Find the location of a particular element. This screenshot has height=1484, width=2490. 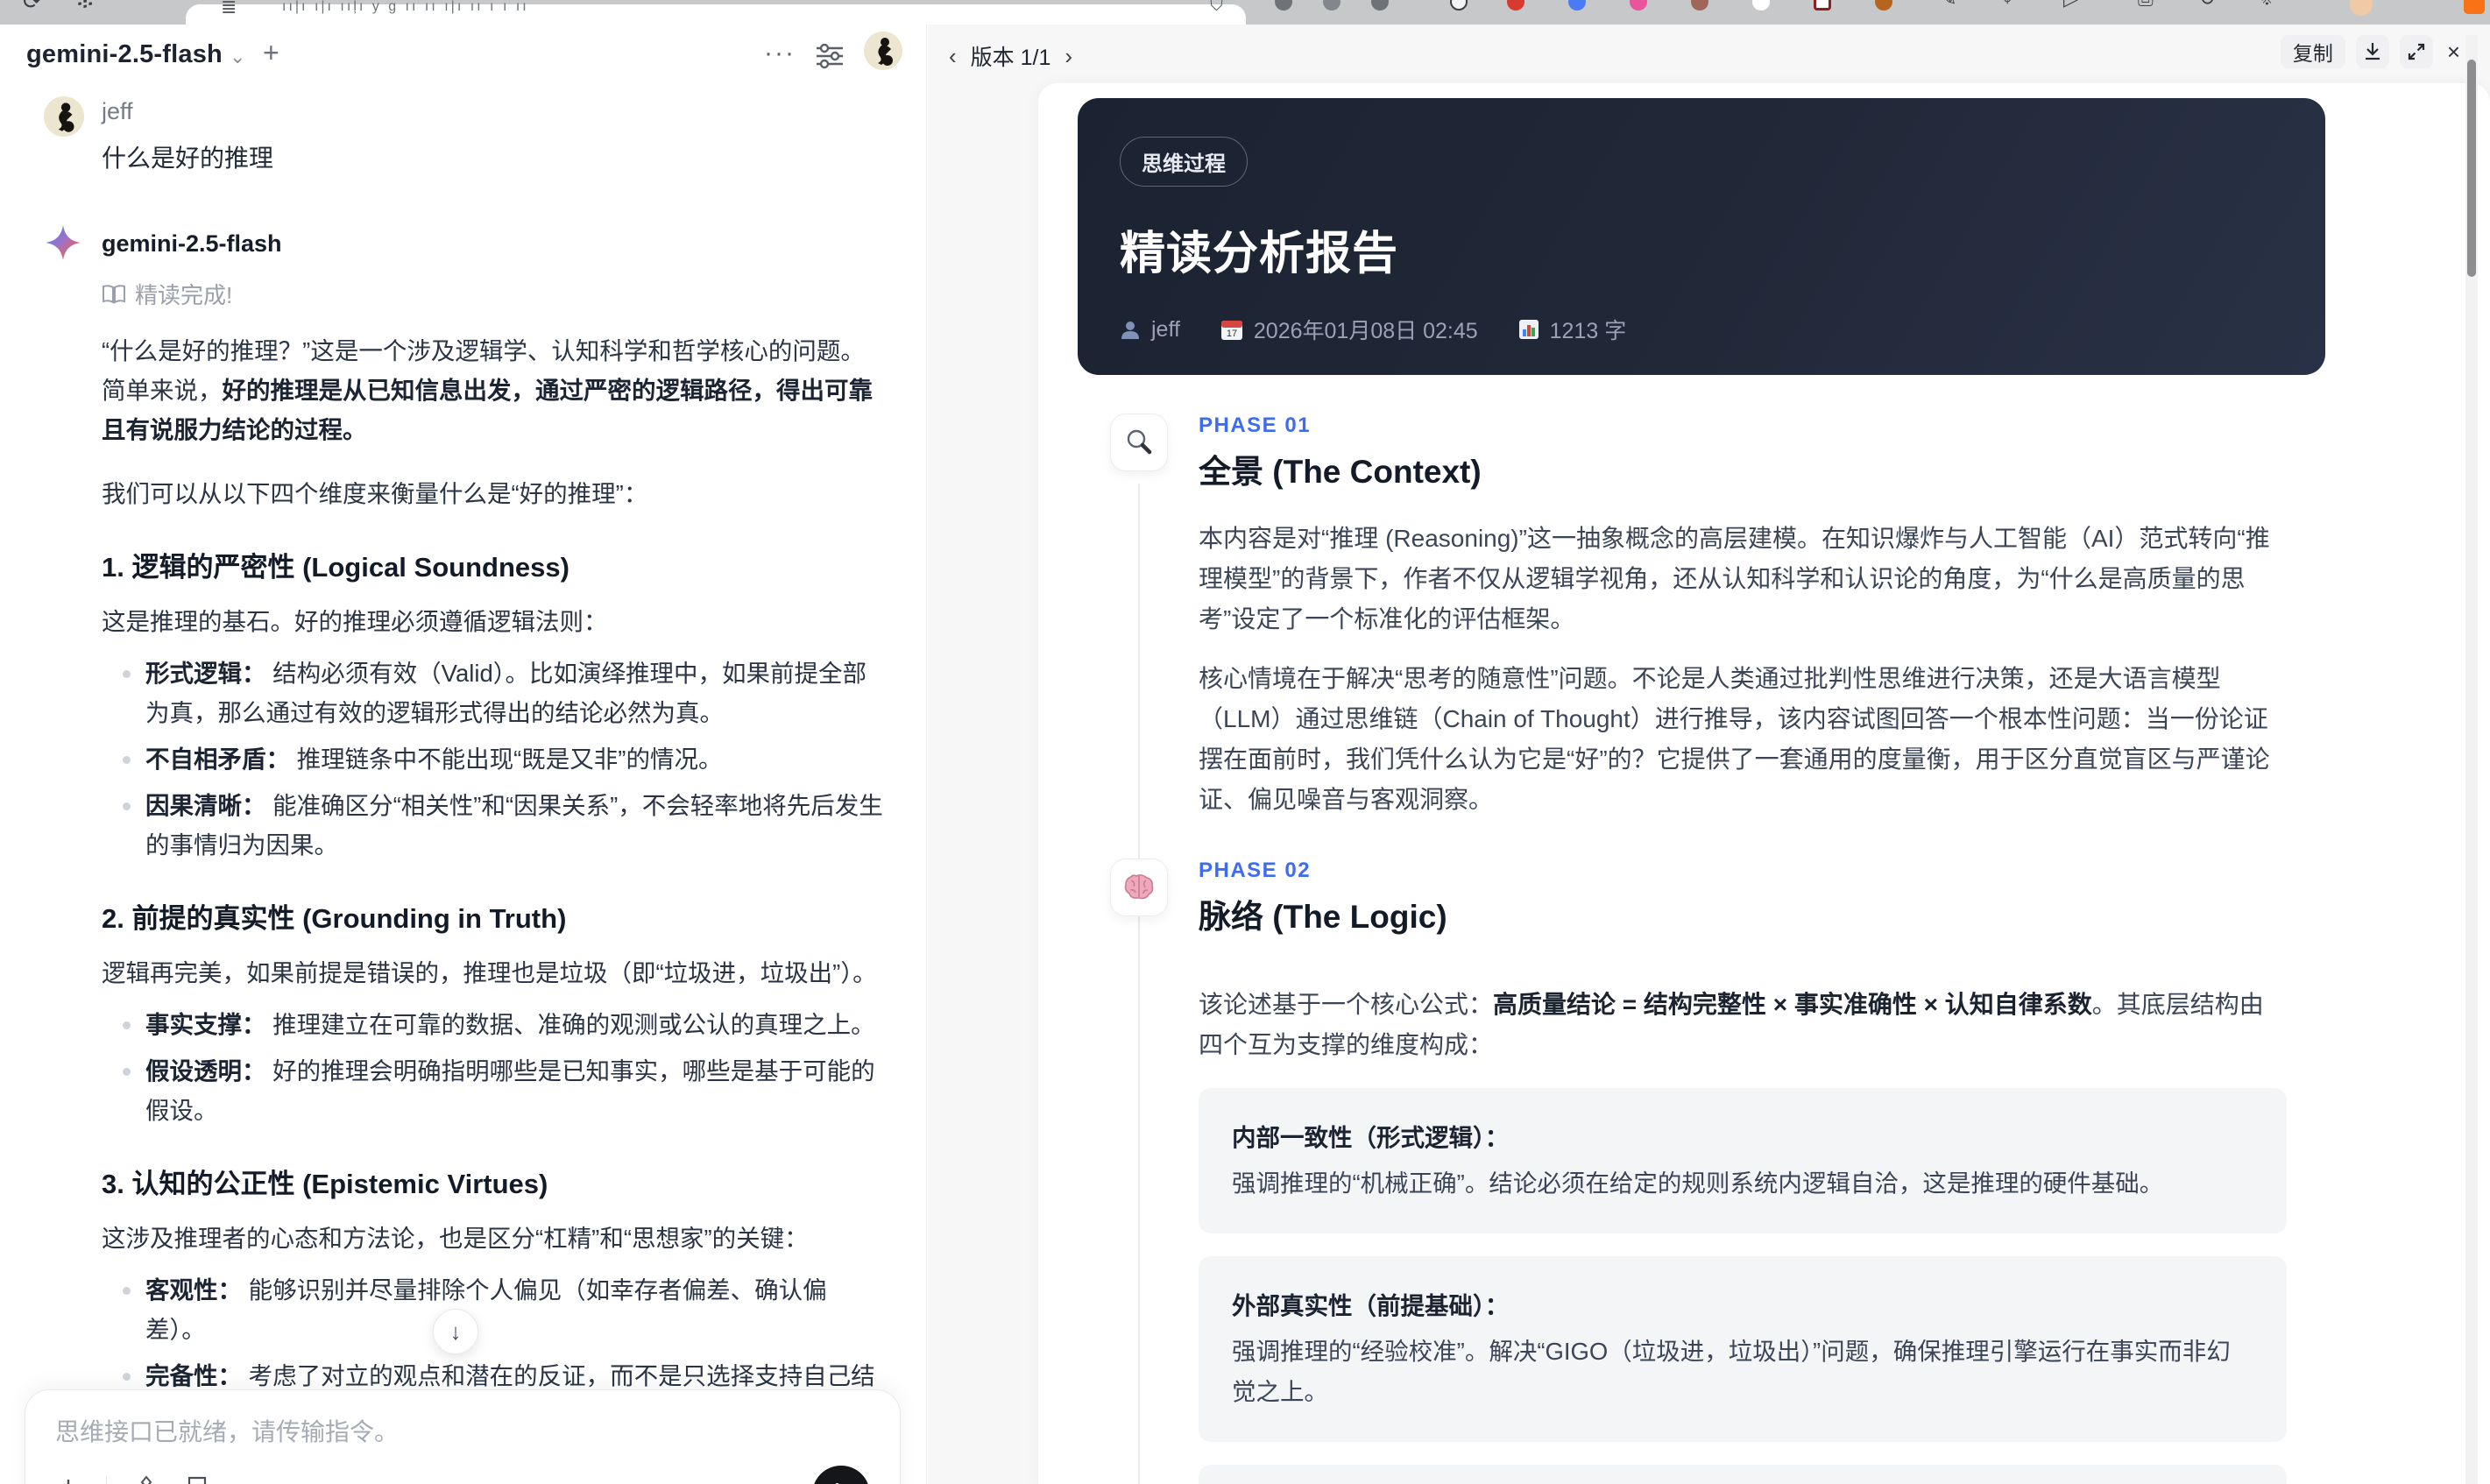

assistant-status: 精读完成! is located at coordinates (494, 294).